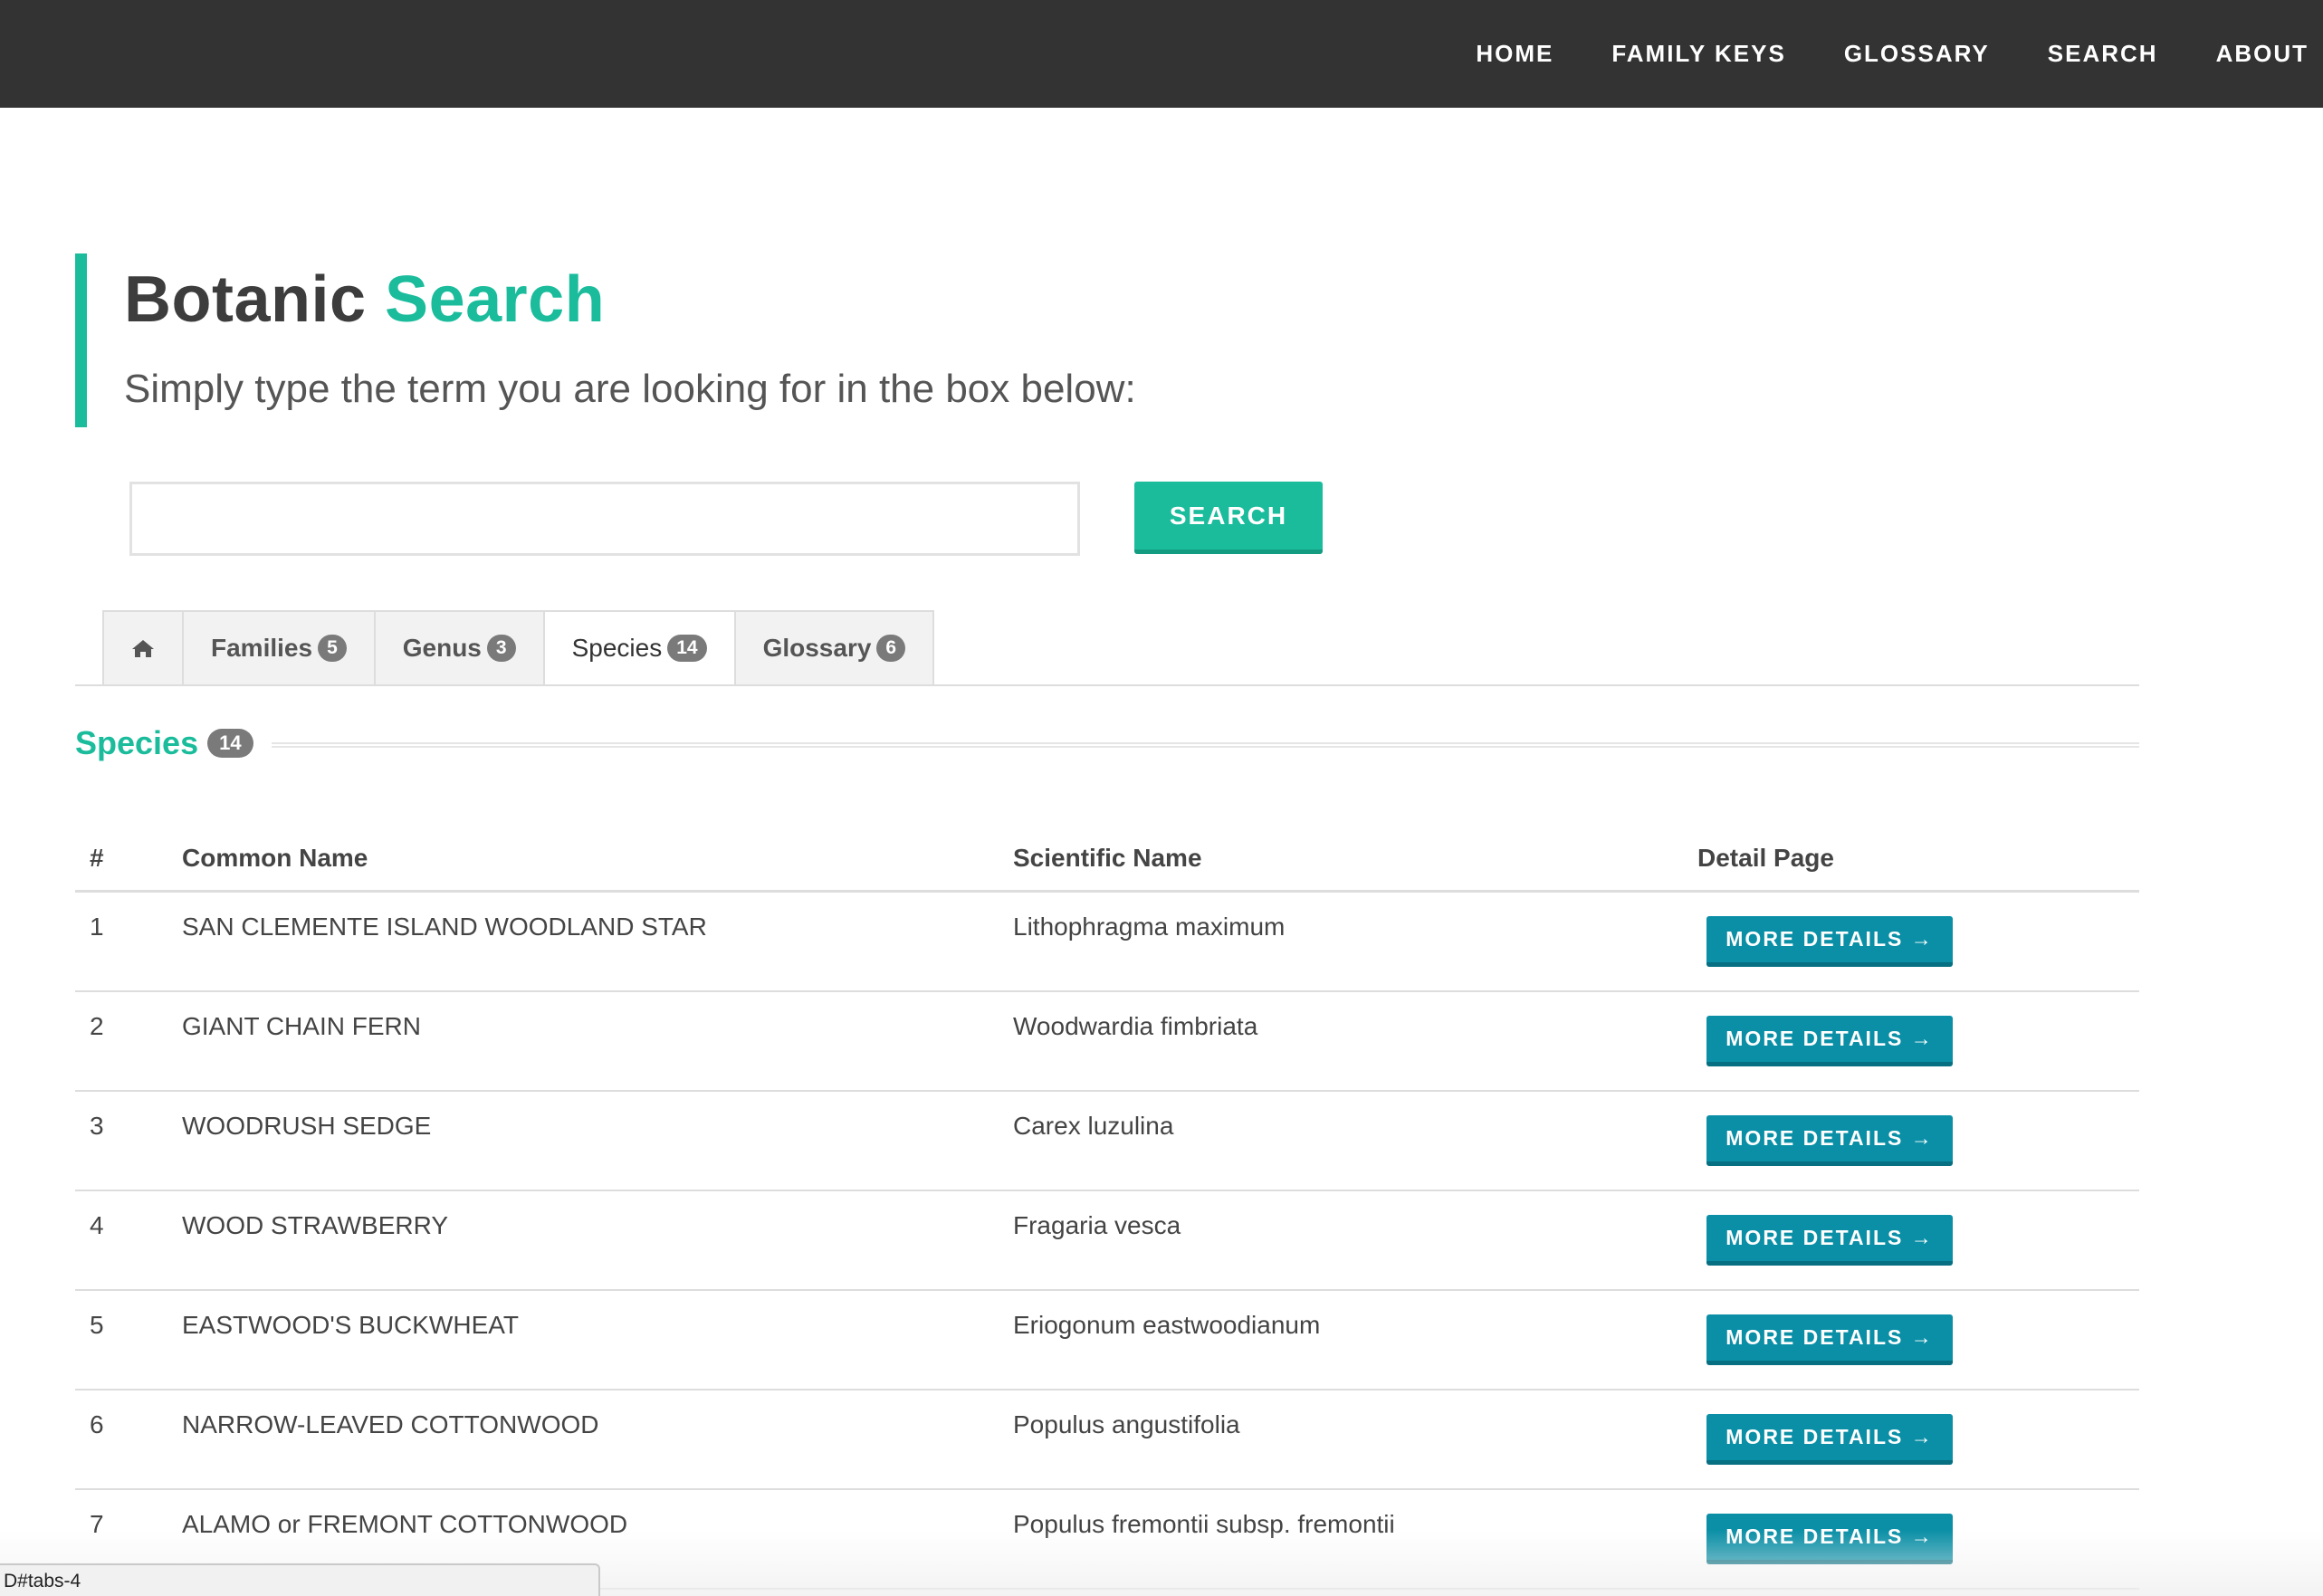 This screenshot has width=2323, height=1596. What do you see at coordinates (97, 858) in the screenshot?
I see `col-header-number: #` at bounding box center [97, 858].